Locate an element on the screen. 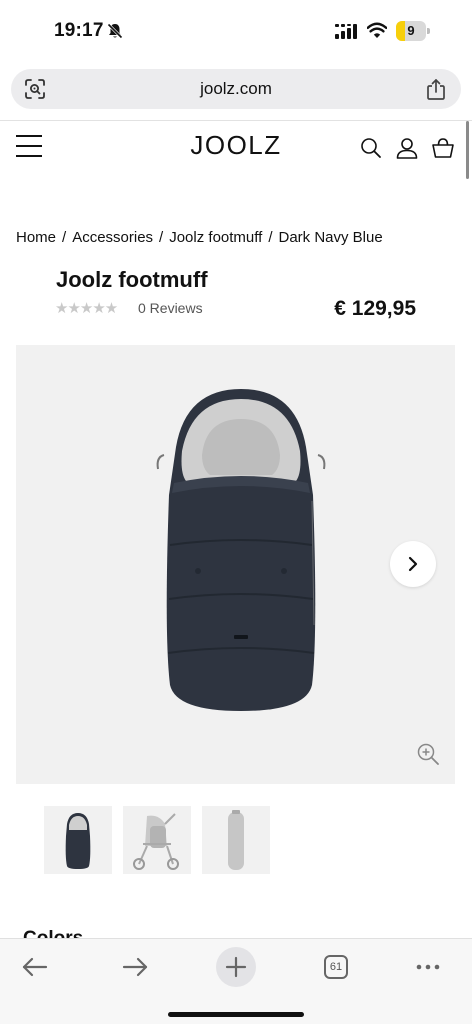 The width and height of the screenshot is (472, 1024). rating-stars: ★★★★★ is located at coordinates (86, 308).